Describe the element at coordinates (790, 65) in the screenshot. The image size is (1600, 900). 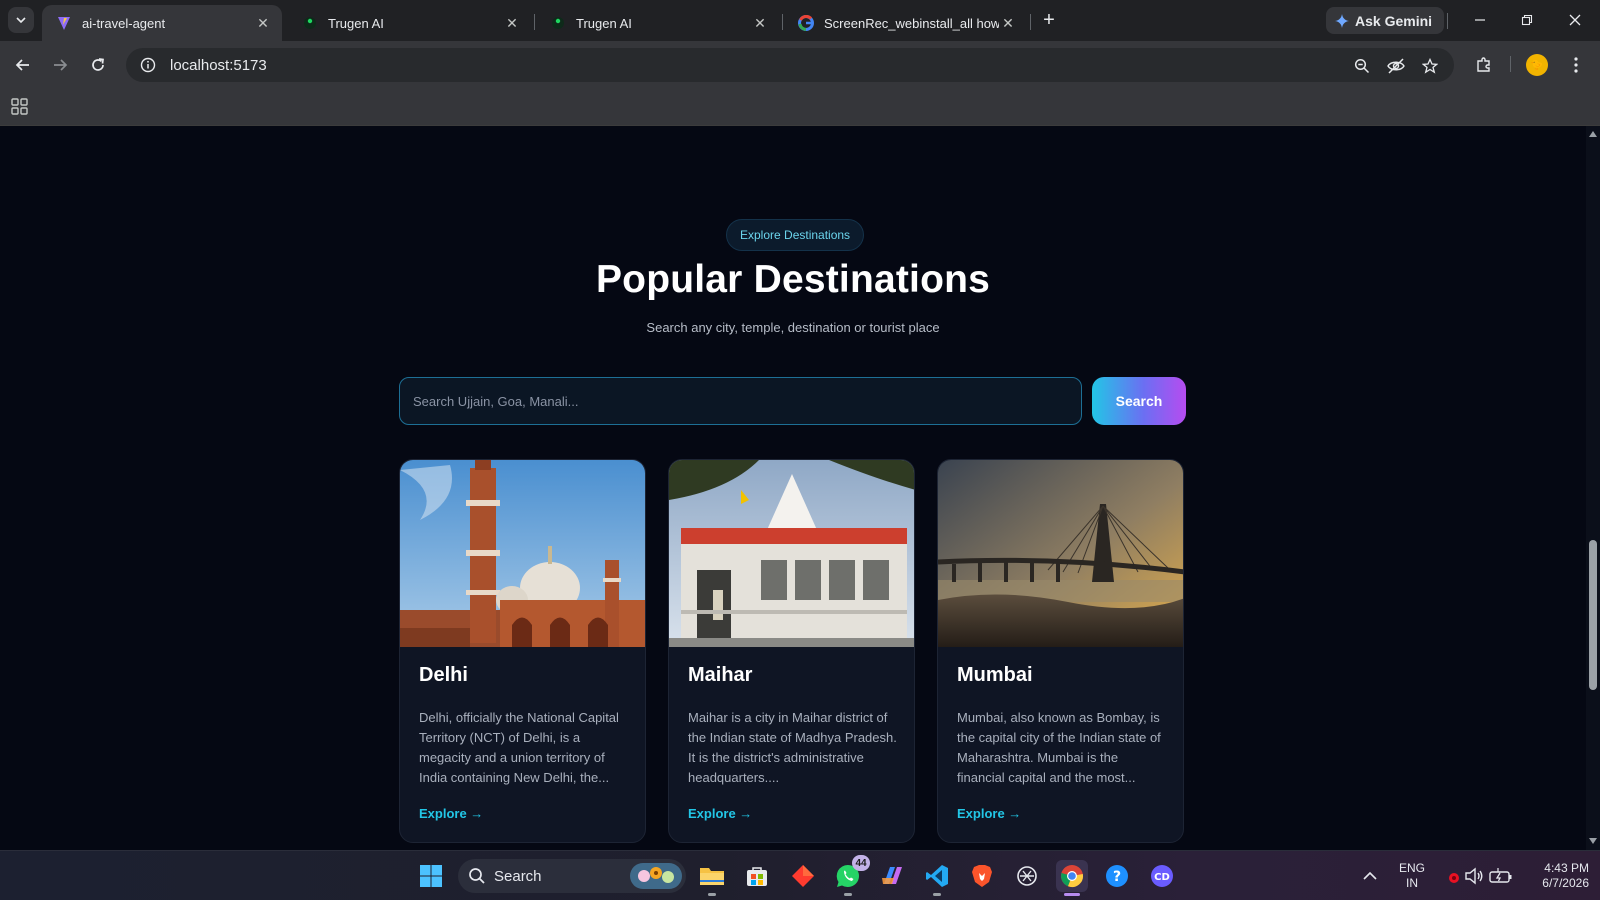
I see `address-bar: localhost:5173` at that location.